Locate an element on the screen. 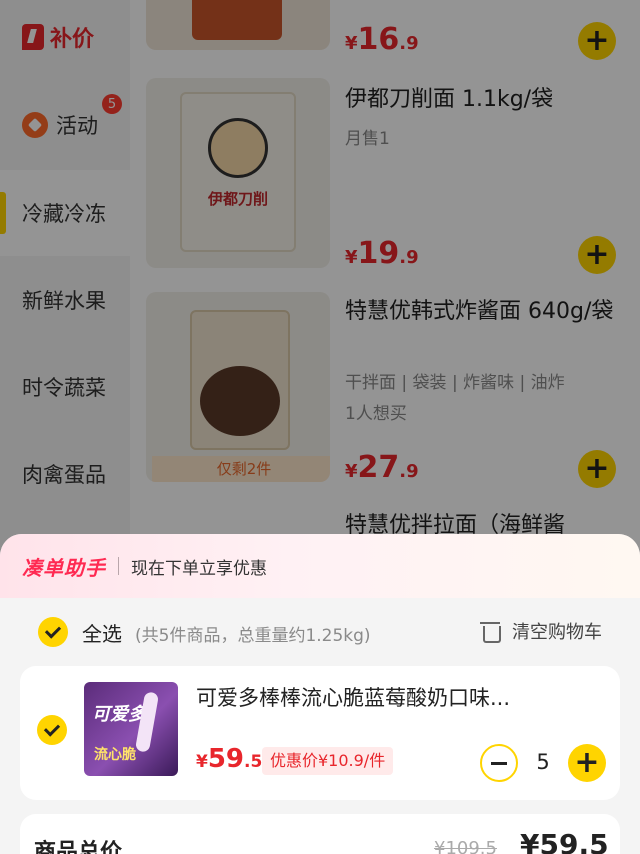 Image resolution: width=640 pixels, height=854 pixels. decrease-quantity-button is located at coordinates (499, 763).